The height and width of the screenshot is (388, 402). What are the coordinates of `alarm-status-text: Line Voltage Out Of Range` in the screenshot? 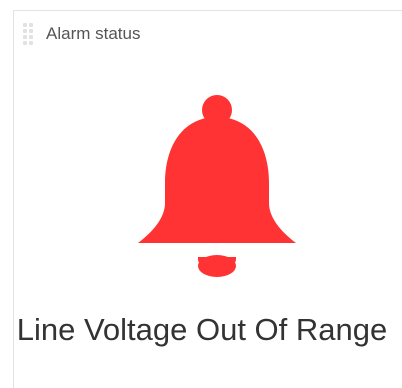 It's located at (202, 329).